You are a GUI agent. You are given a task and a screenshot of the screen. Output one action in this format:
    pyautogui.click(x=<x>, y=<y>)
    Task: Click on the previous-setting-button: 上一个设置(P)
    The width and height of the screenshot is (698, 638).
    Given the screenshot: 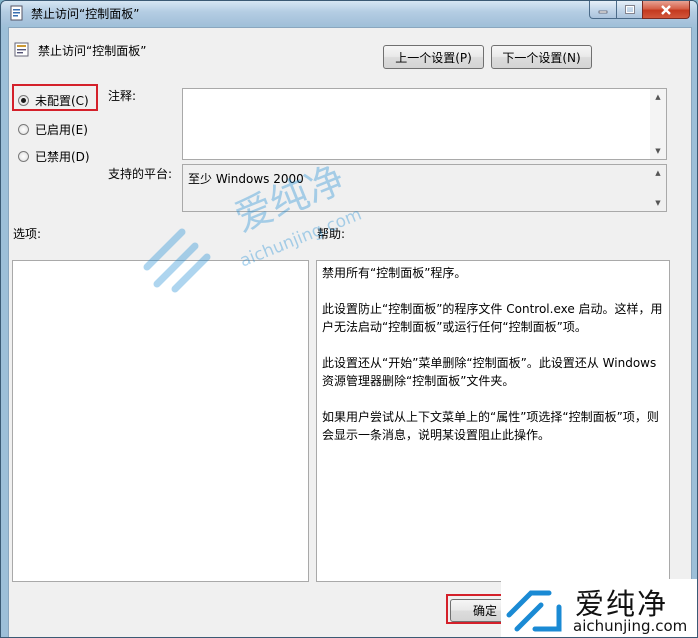 What is the action you would take?
    pyautogui.click(x=433, y=57)
    